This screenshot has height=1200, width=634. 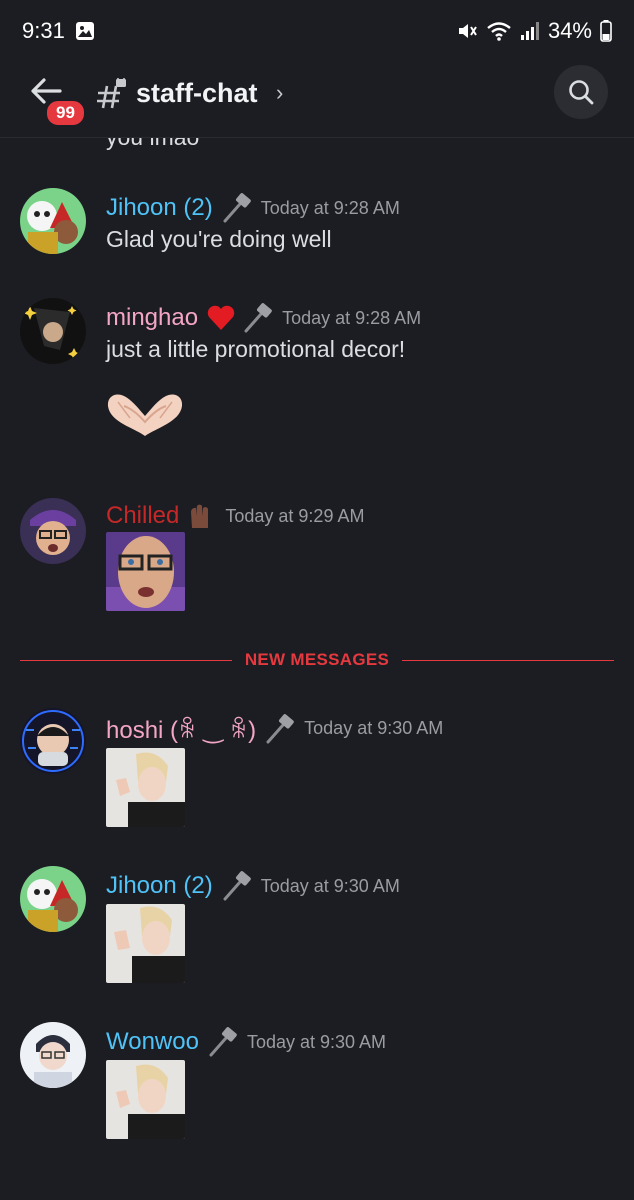 I want to click on message-text: just a little promotional decor!, so click(x=256, y=349).